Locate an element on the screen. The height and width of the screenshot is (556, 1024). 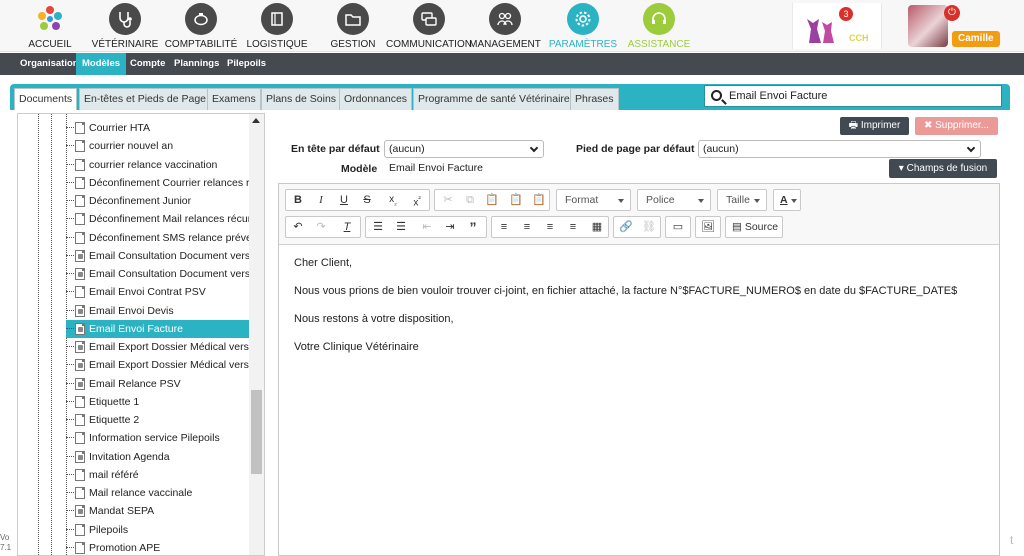
tree-item: Information service Pilepoils is located at coordinates (157, 438).